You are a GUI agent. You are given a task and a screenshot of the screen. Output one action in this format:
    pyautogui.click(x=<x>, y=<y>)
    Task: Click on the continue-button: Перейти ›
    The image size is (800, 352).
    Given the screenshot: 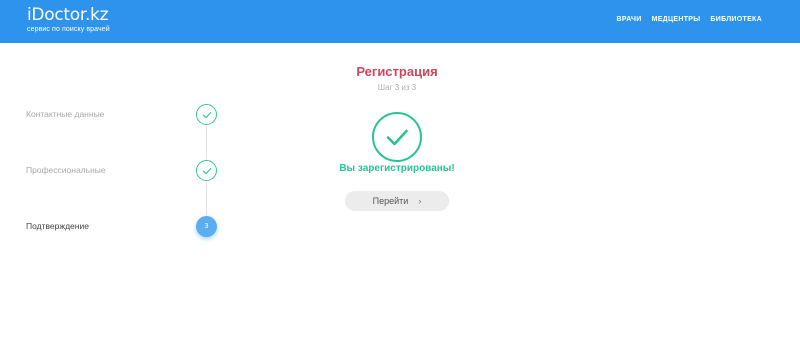 What is the action you would take?
    pyautogui.click(x=397, y=201)
    